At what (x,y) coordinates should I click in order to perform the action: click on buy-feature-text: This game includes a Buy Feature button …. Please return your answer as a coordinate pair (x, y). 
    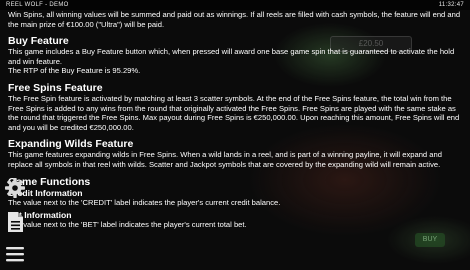
    Looking at the image, I should click on (231, 56).